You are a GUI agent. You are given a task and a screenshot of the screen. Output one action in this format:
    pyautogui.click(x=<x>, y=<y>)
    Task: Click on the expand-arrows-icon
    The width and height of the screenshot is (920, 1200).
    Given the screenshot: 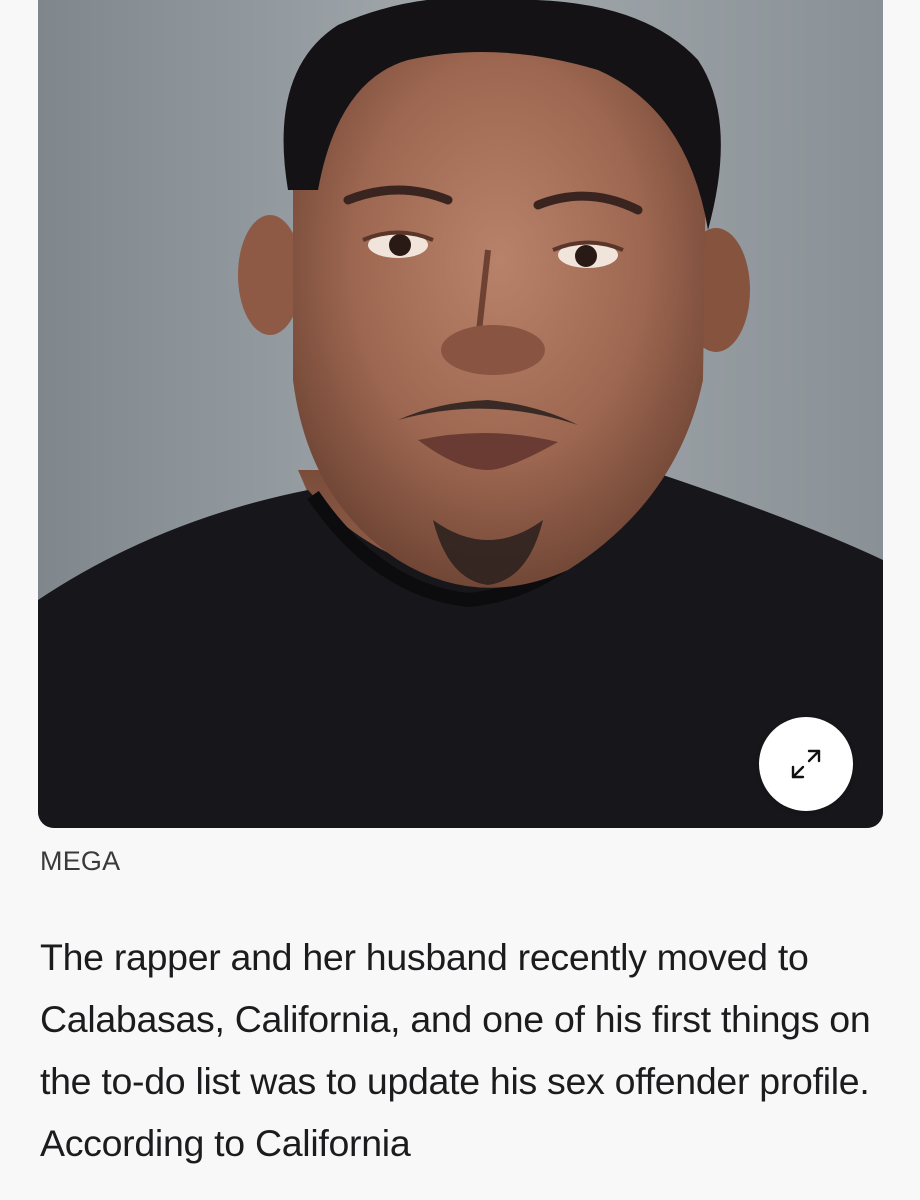 What is the action you would take?
    pyautogui.click(x=806, y=764)
    